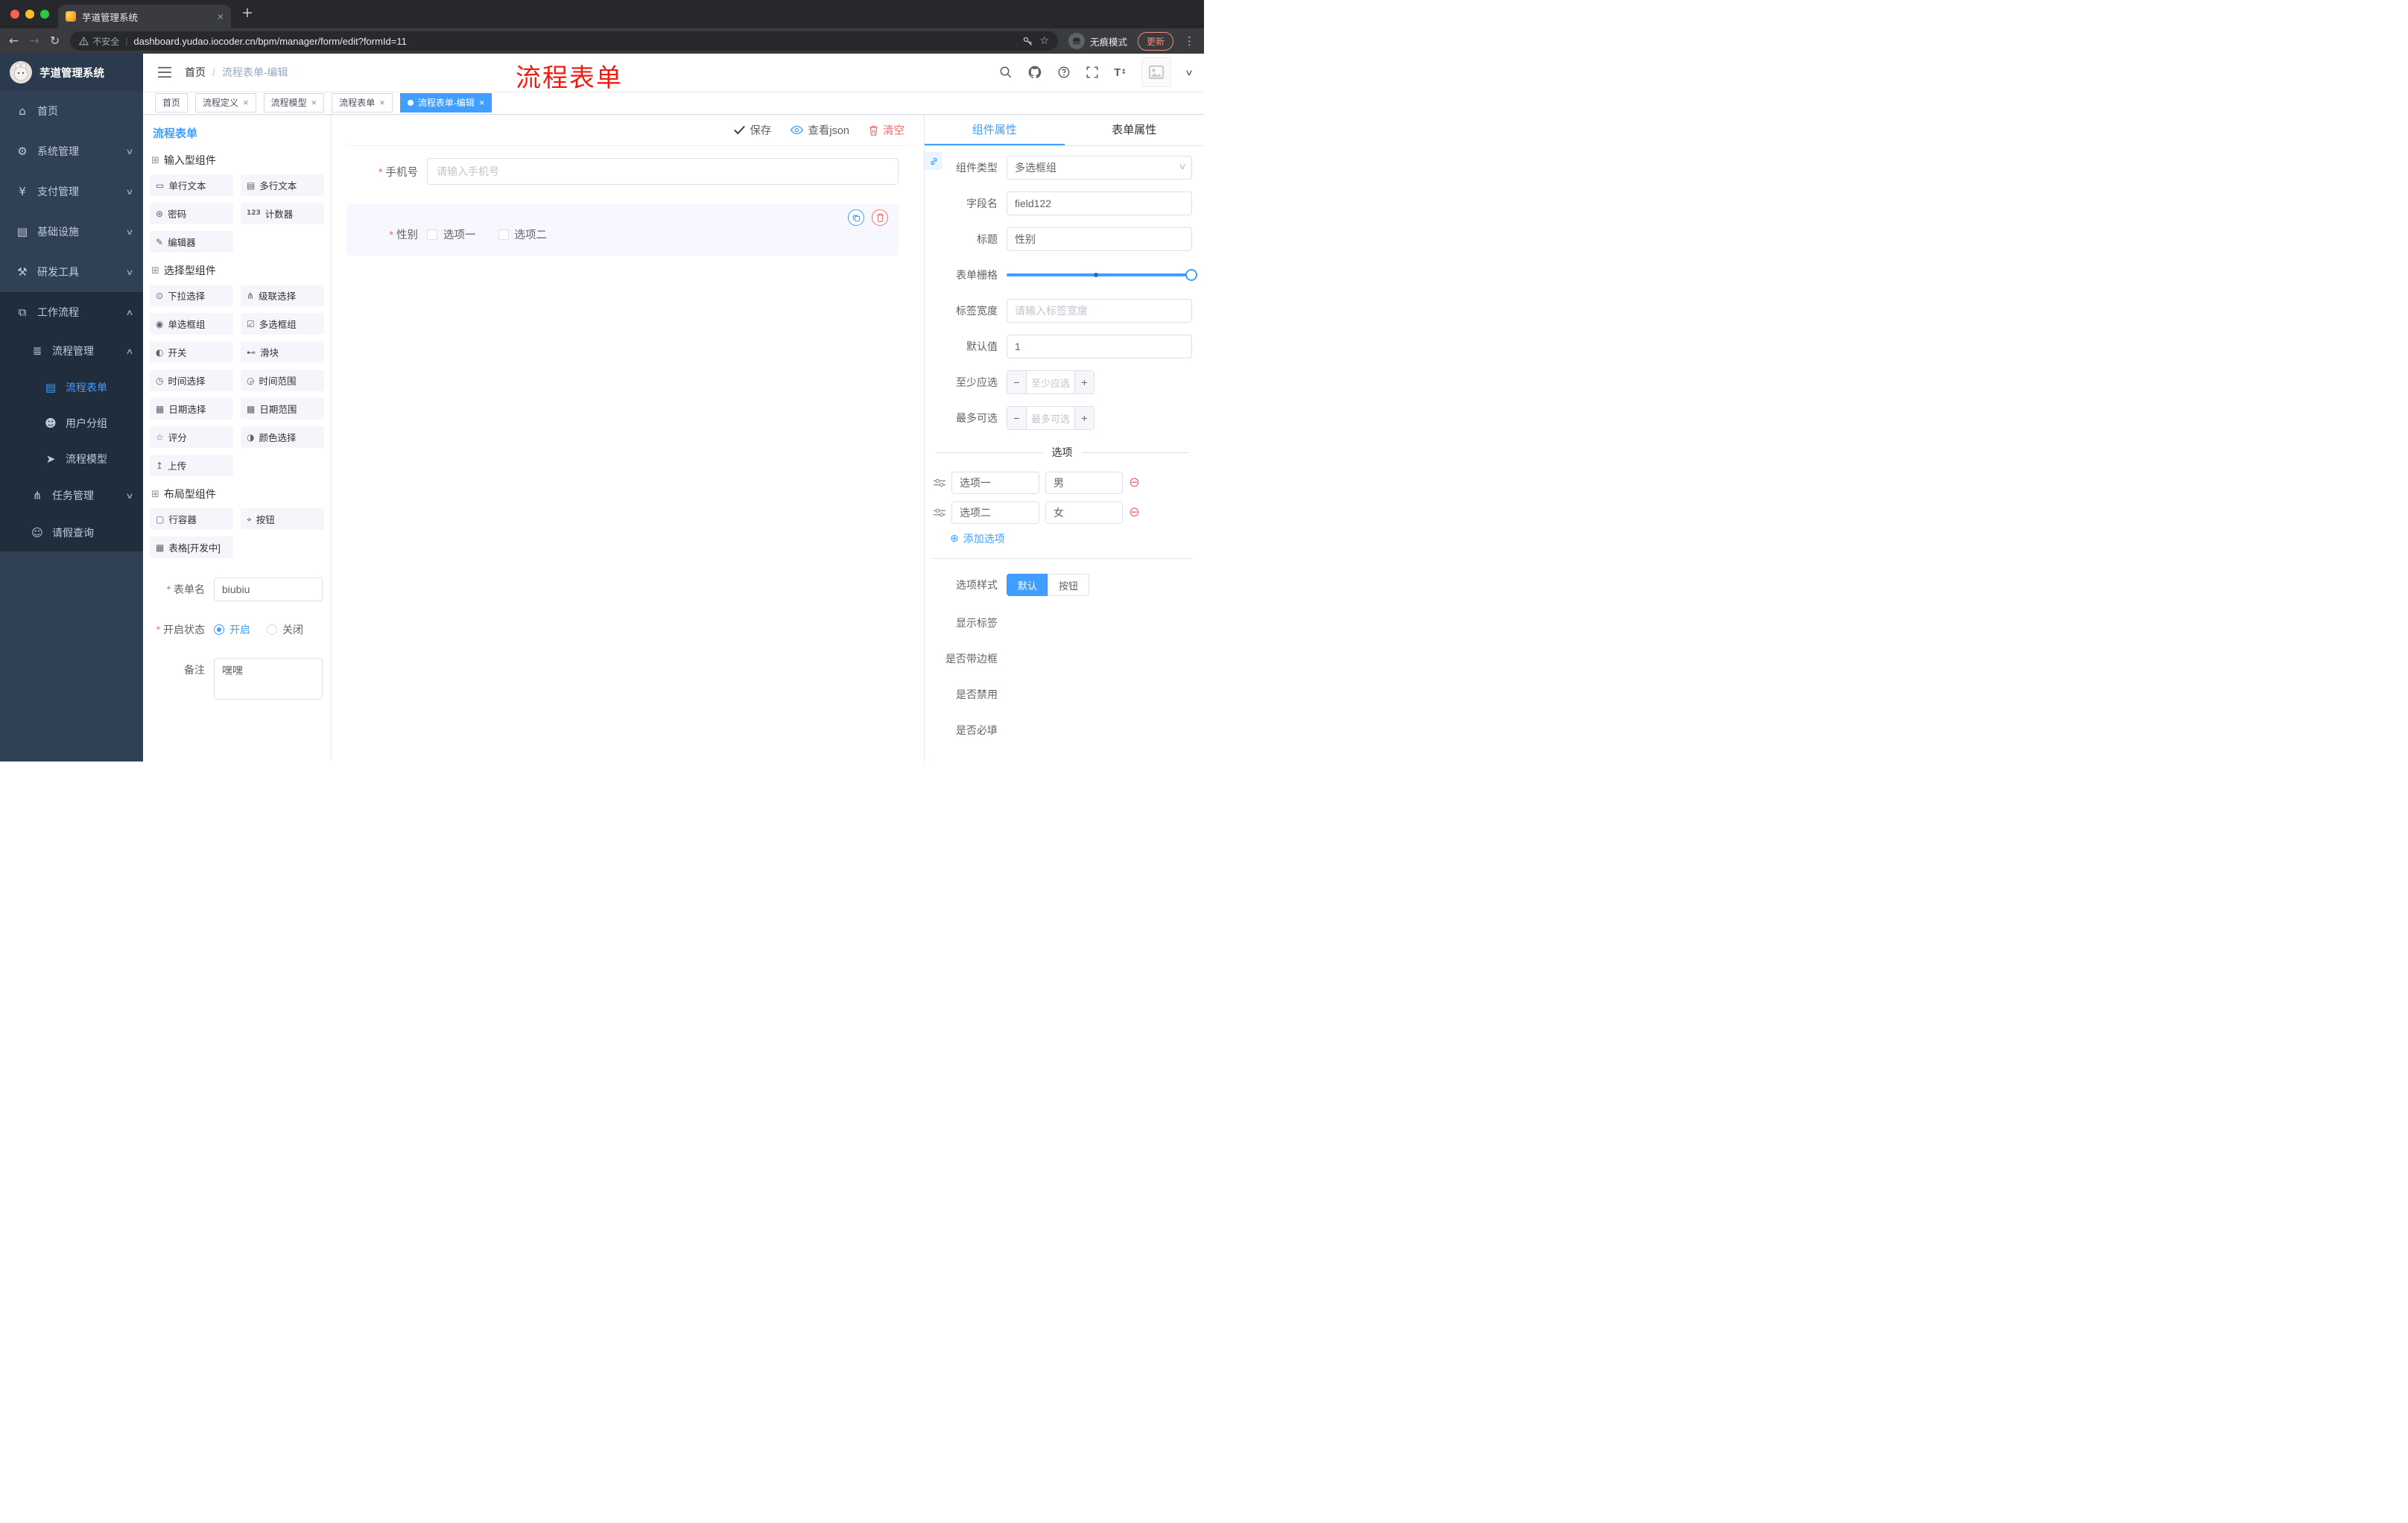 The image size is (2408, 1523). I want to click on fullscreen-icon, so click(1092, 72).